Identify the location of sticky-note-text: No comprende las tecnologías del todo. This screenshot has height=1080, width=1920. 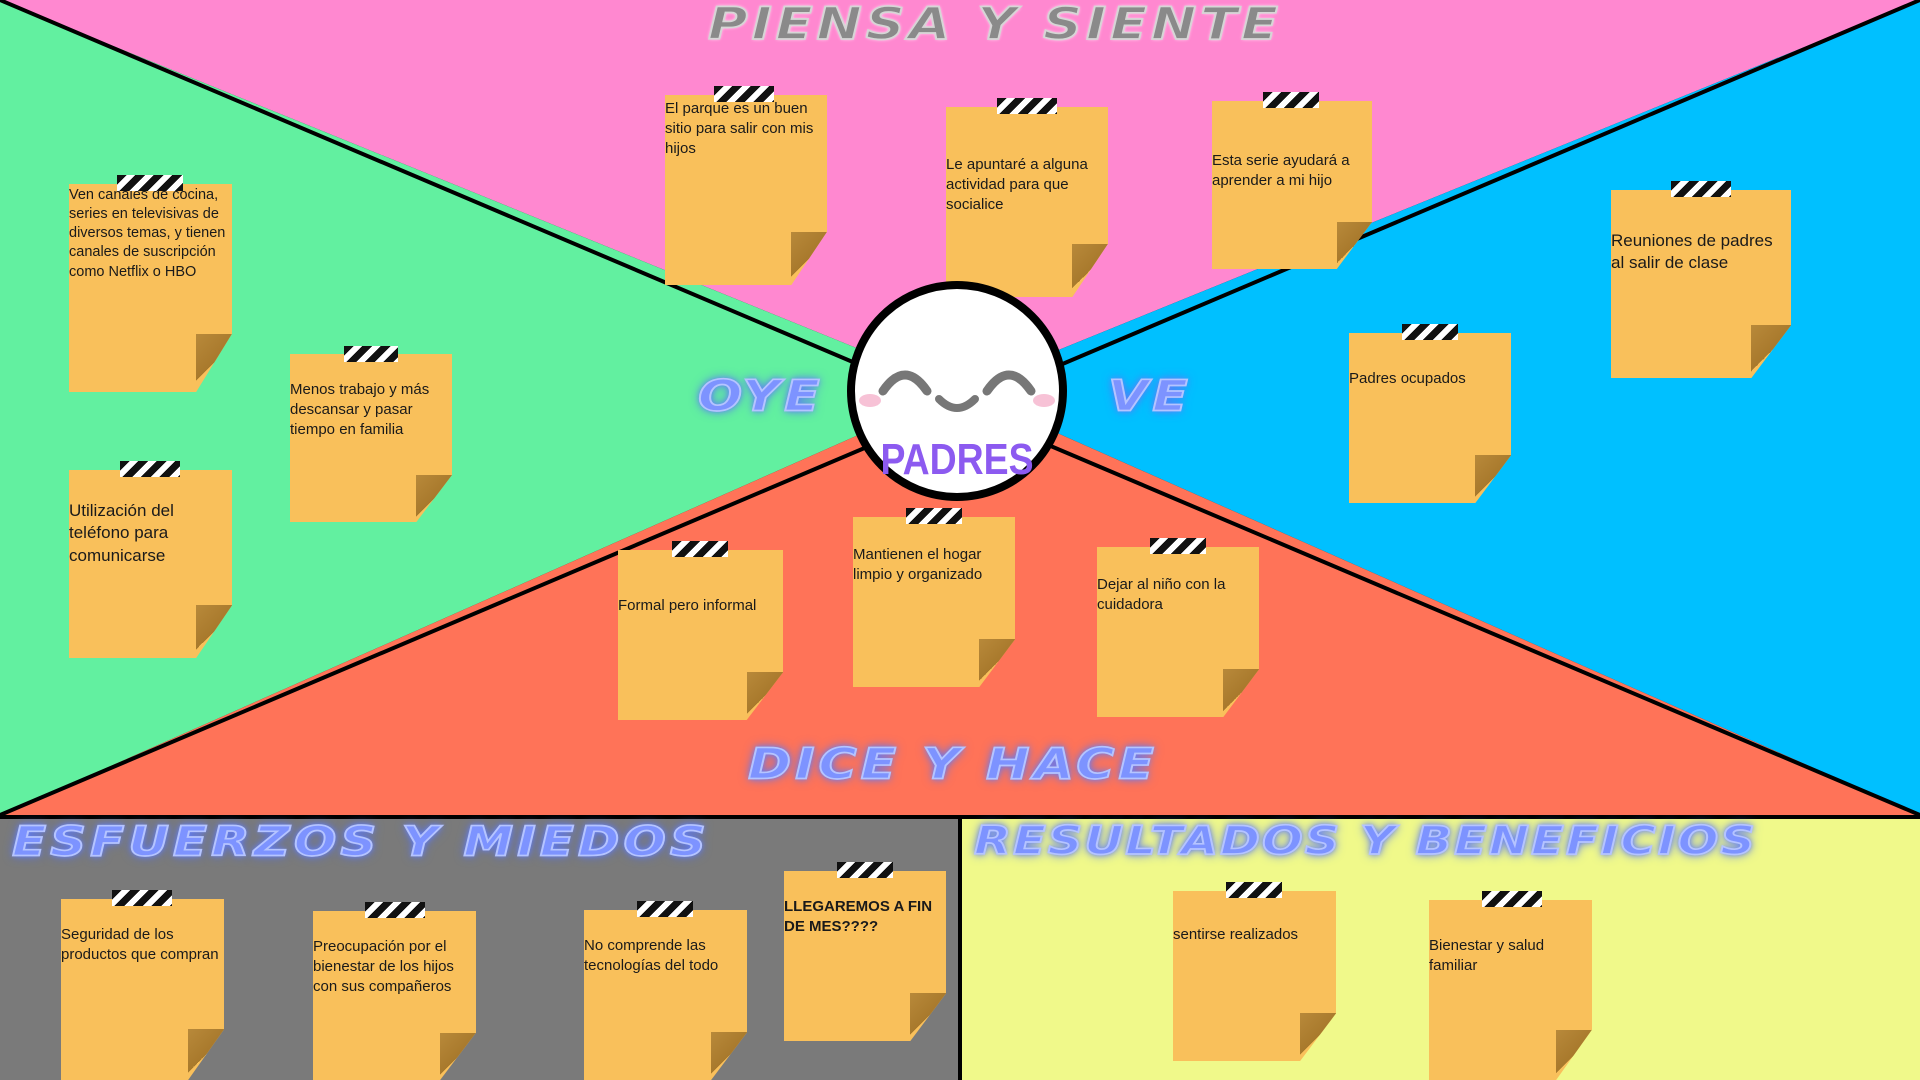
(651, 955).